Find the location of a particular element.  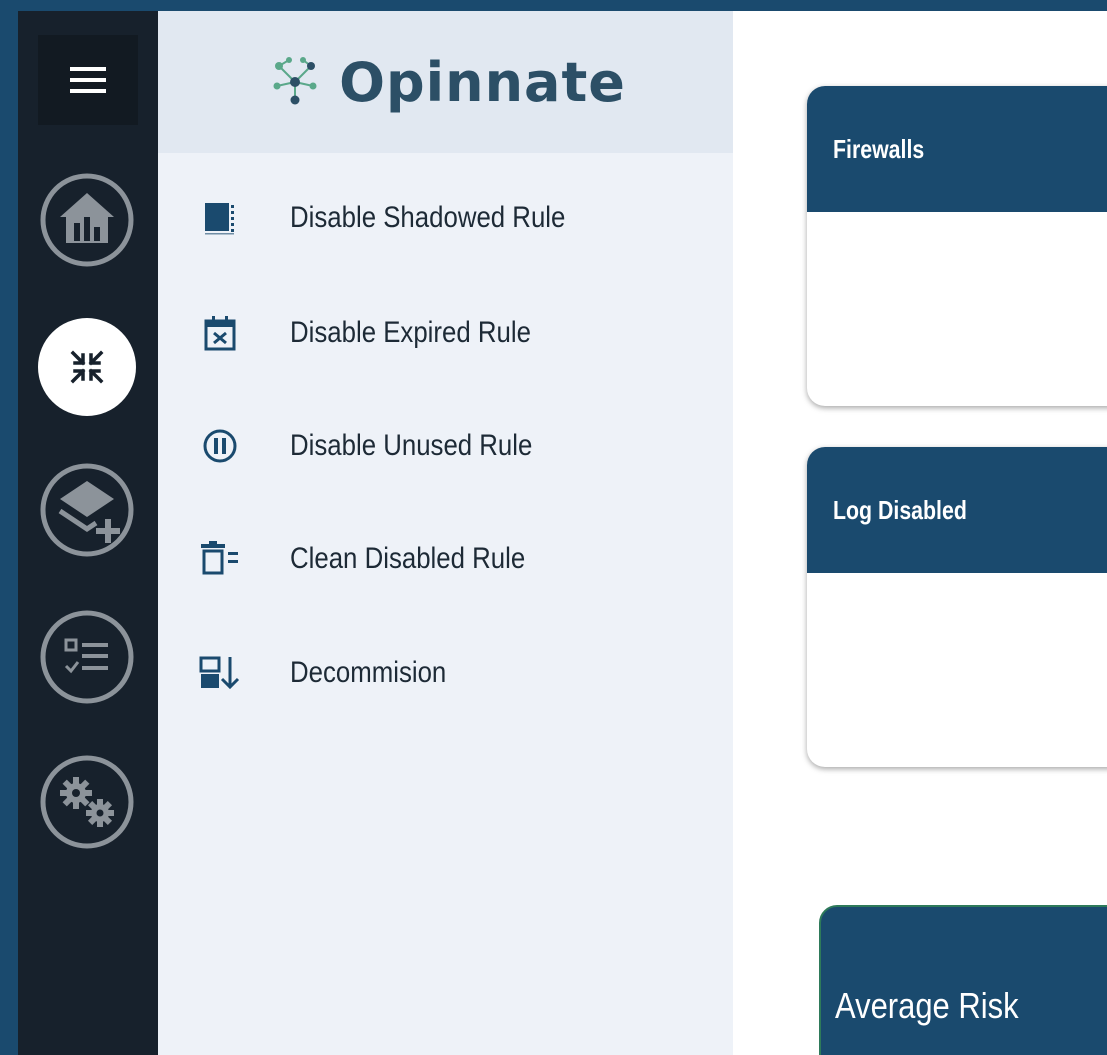

card-header: Log Disabled is located at coordinates (957, 510).